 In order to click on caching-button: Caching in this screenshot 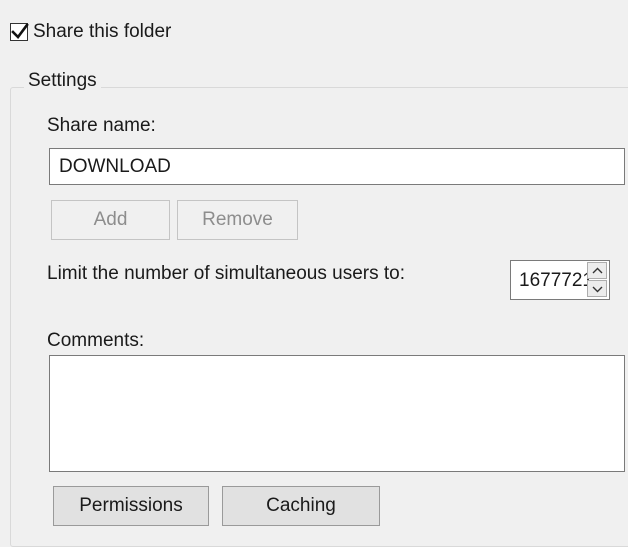, I will do `click(301, 506)`.